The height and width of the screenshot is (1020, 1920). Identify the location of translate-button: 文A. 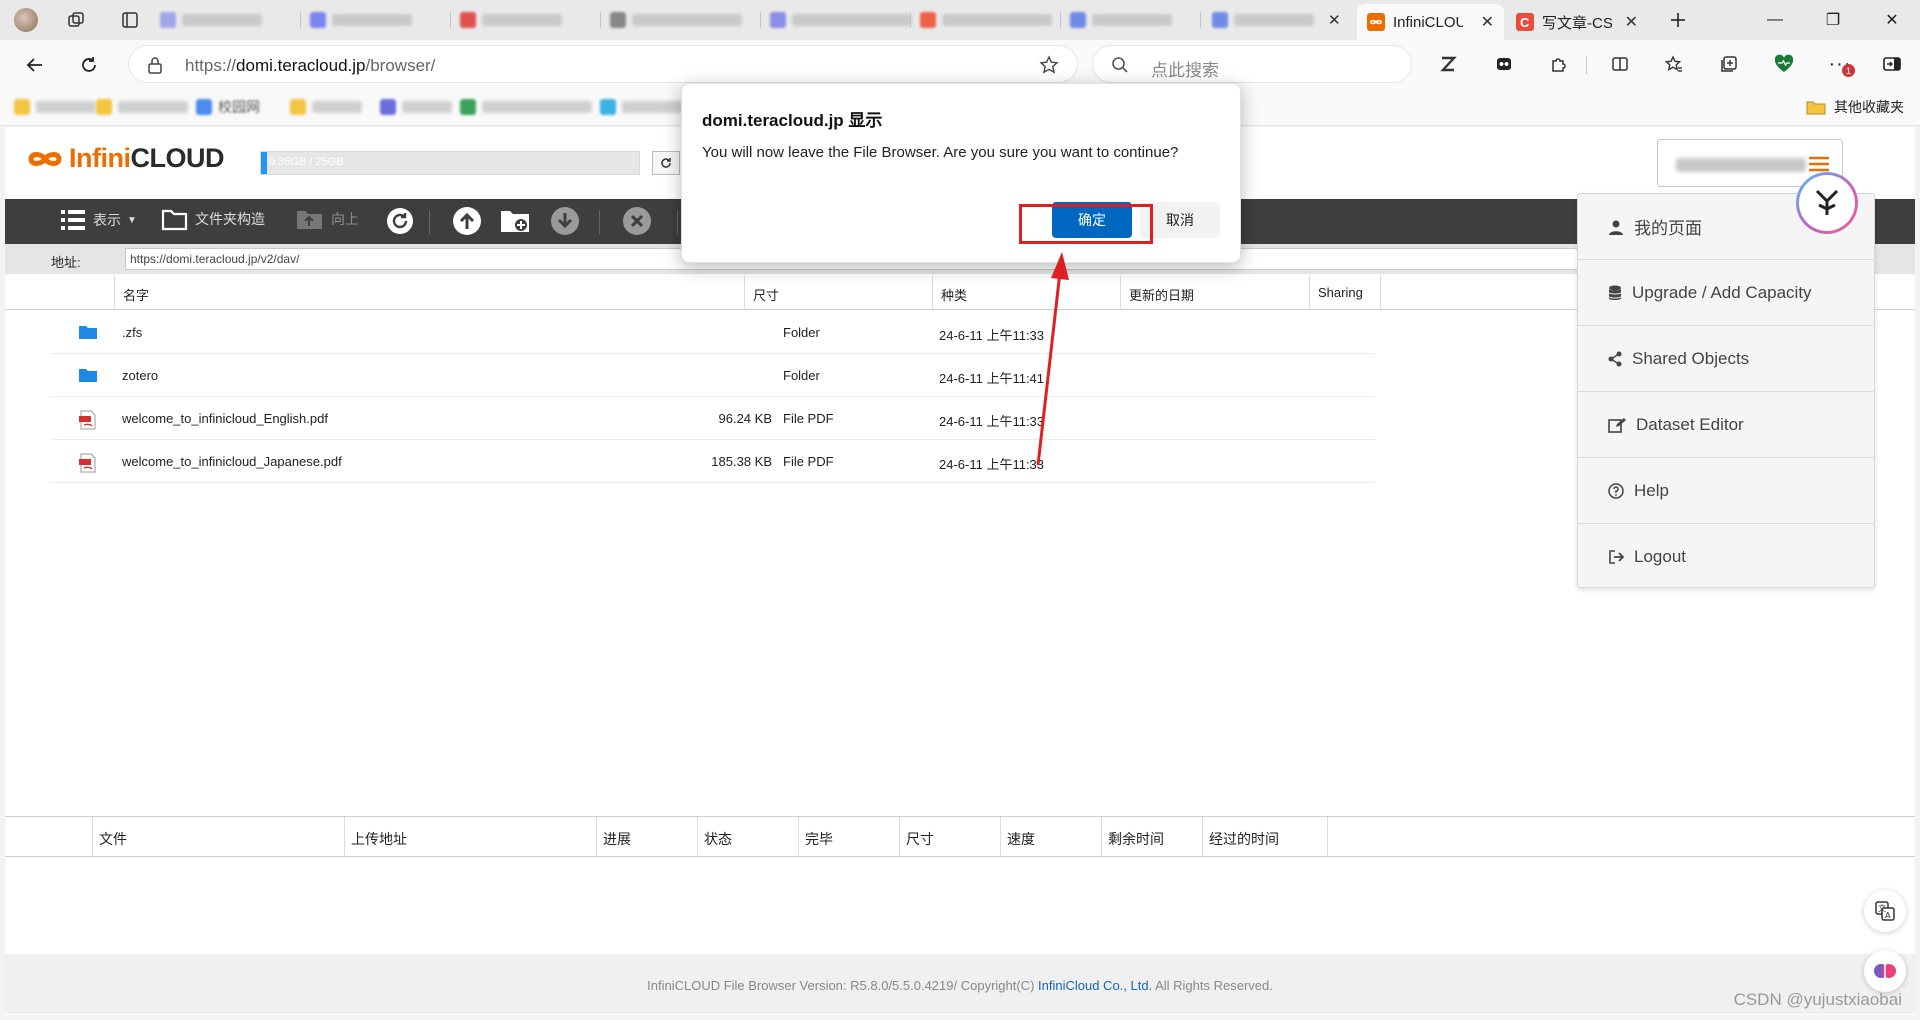
(1885, 911).